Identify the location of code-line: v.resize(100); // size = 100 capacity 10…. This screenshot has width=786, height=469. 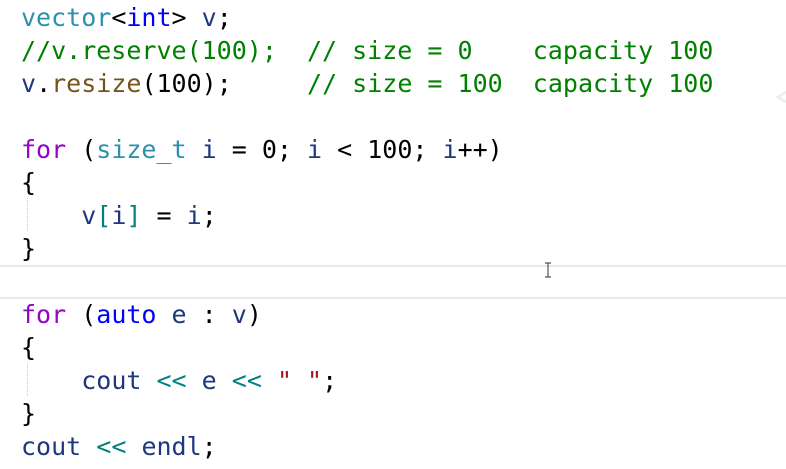
(393, 83).